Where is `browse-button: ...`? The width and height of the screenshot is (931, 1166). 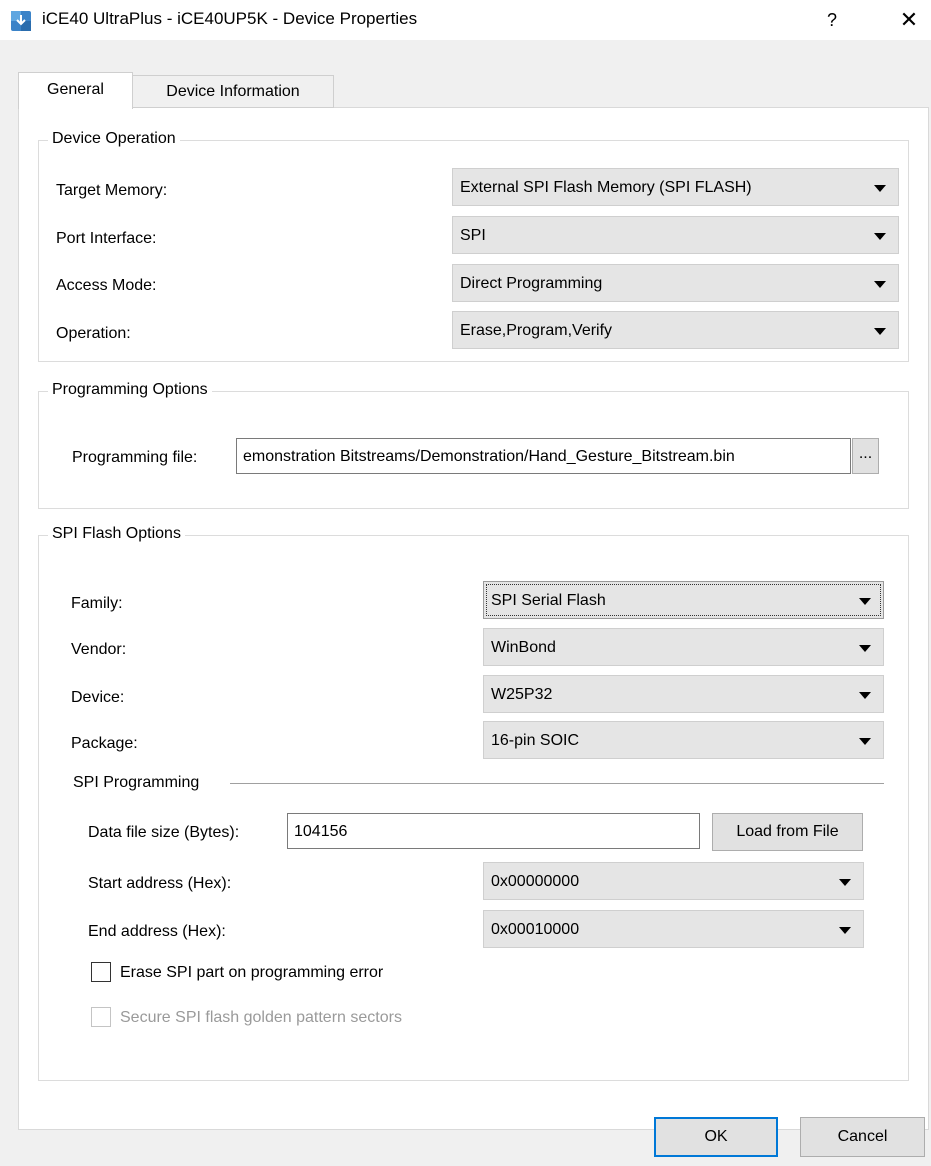 browse-button: ... is located at coordinates (865, 456).